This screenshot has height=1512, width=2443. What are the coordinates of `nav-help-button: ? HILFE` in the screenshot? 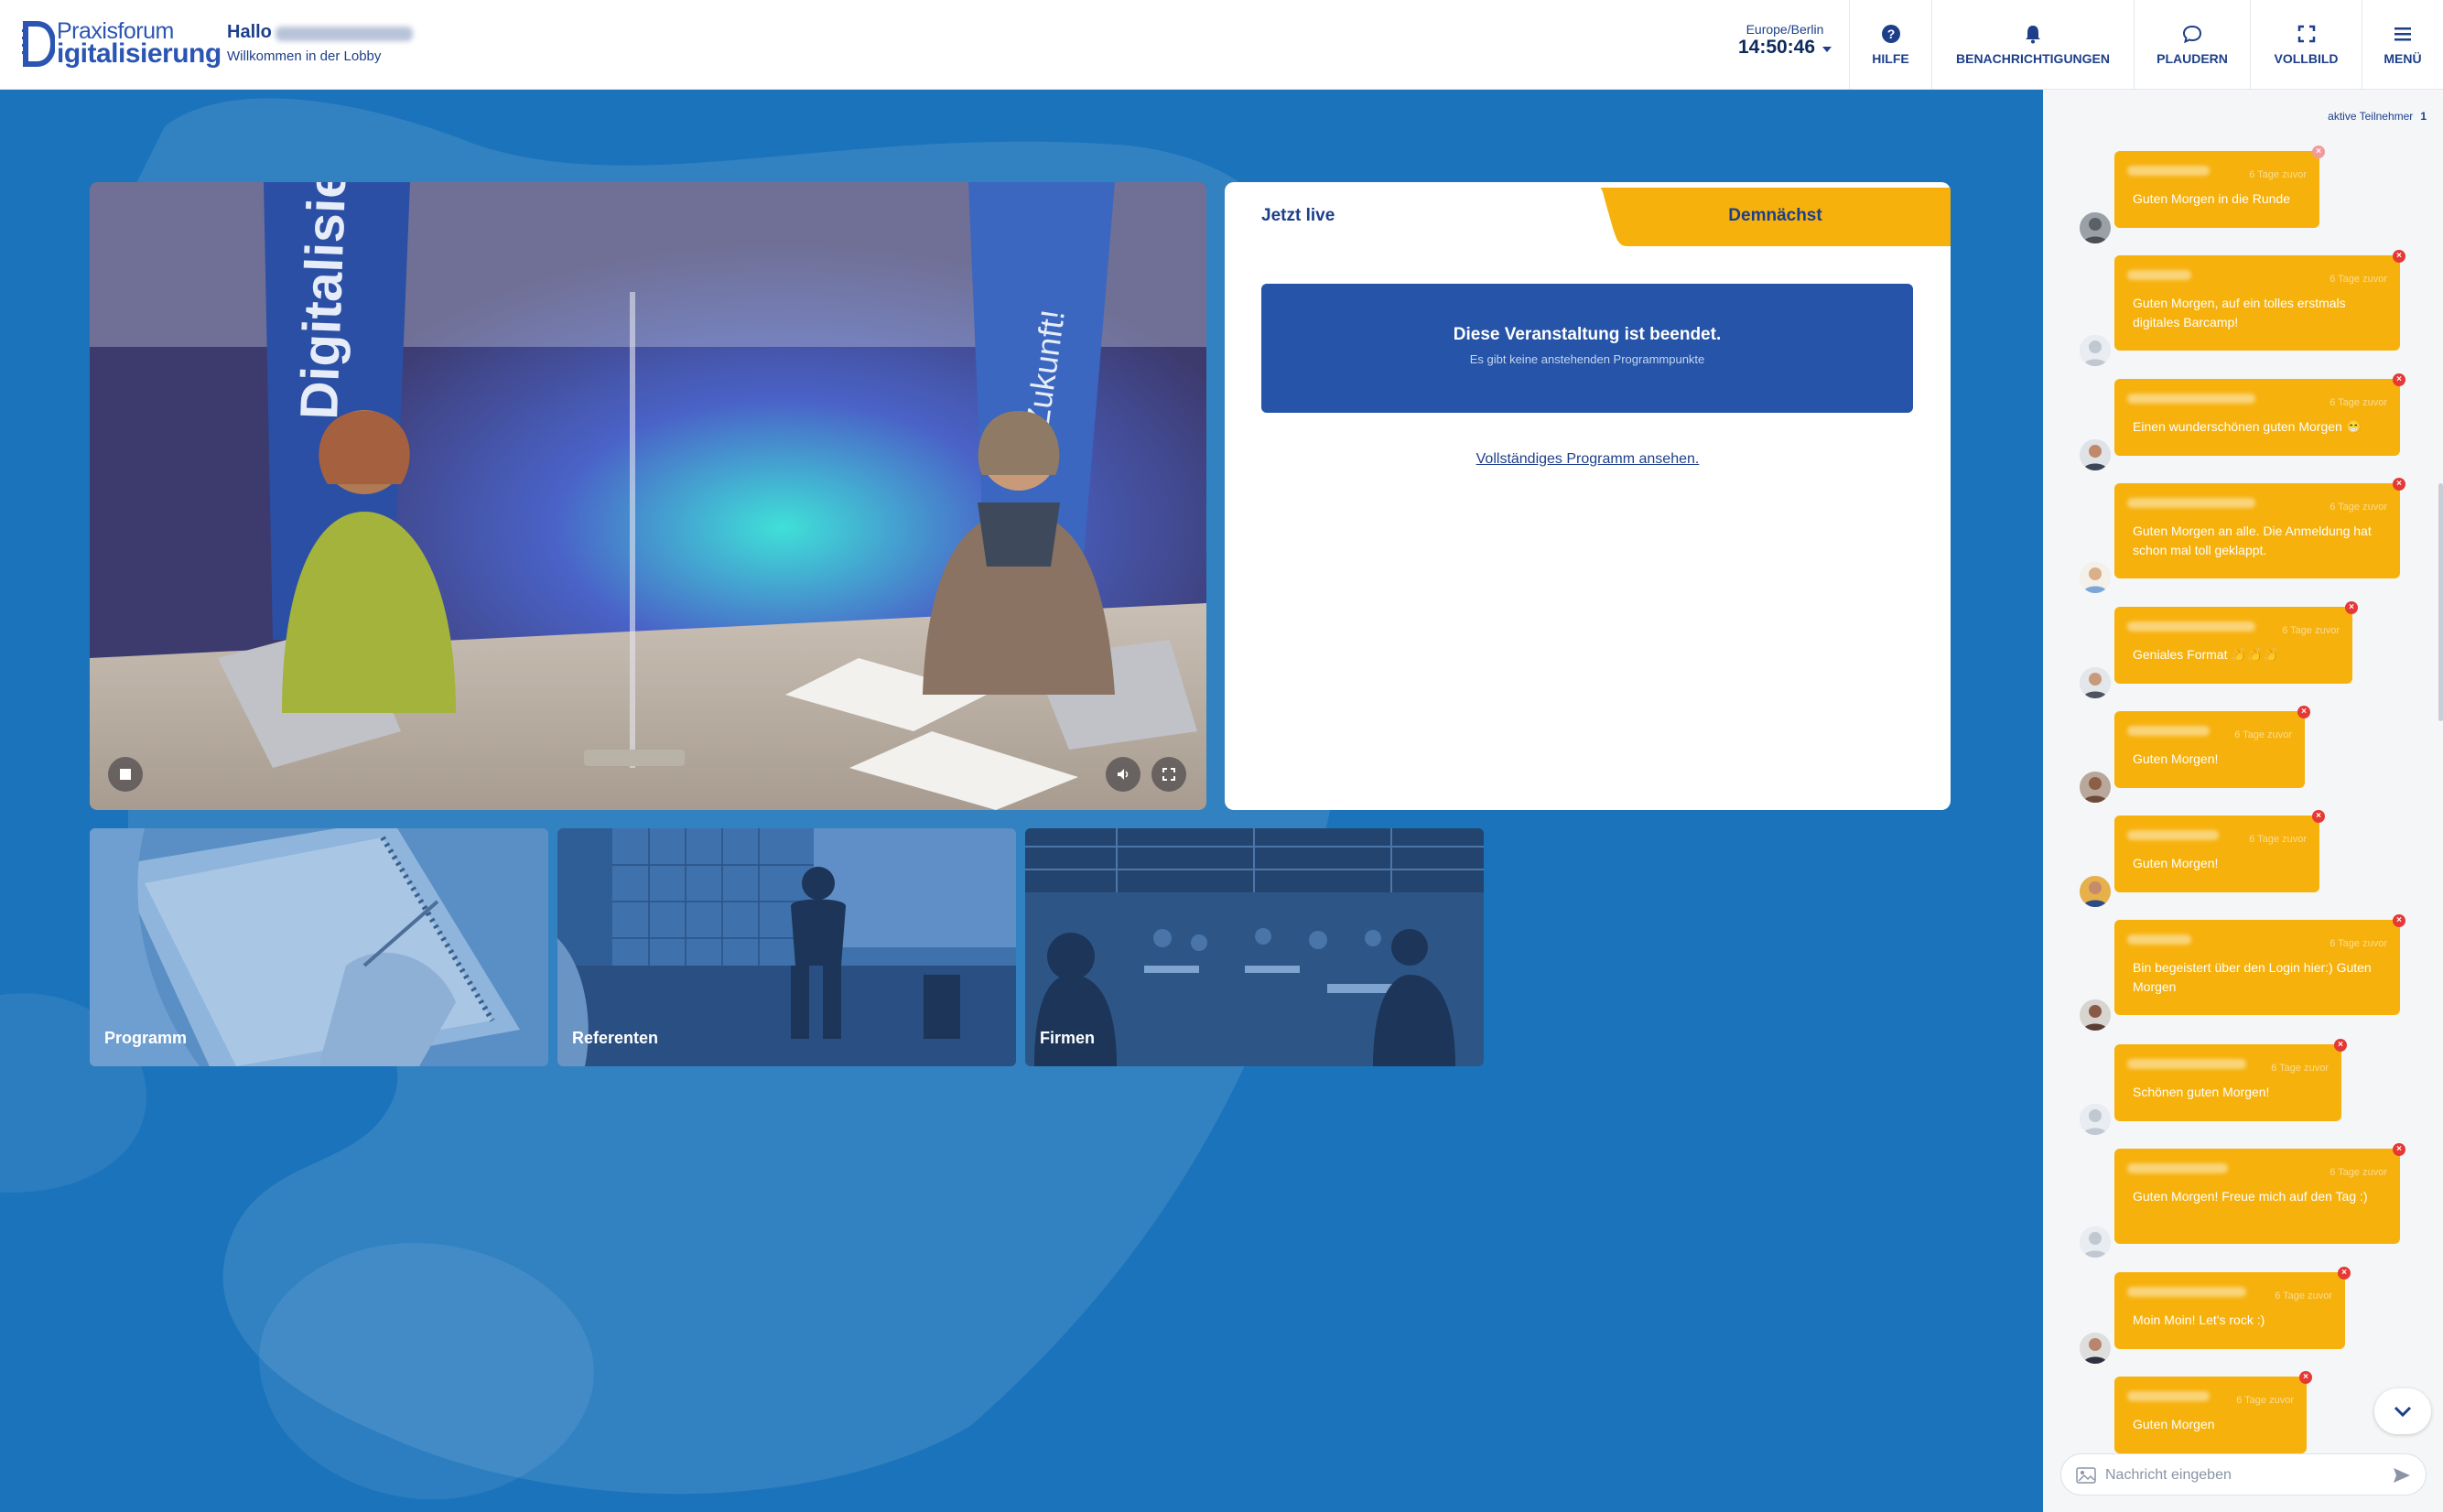 It's located at (1890, 45).